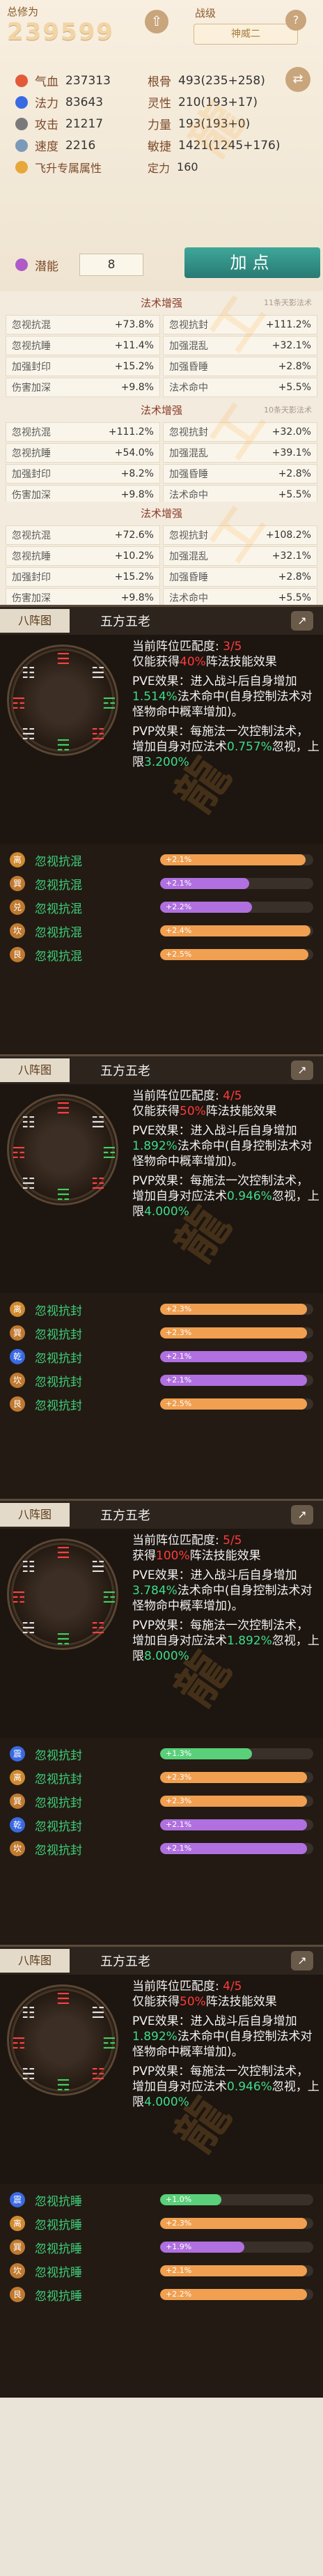  Describe the element at coordinates (166, 1656) in the screenshot. I see `pvp-cap: 8.000%` at that location.